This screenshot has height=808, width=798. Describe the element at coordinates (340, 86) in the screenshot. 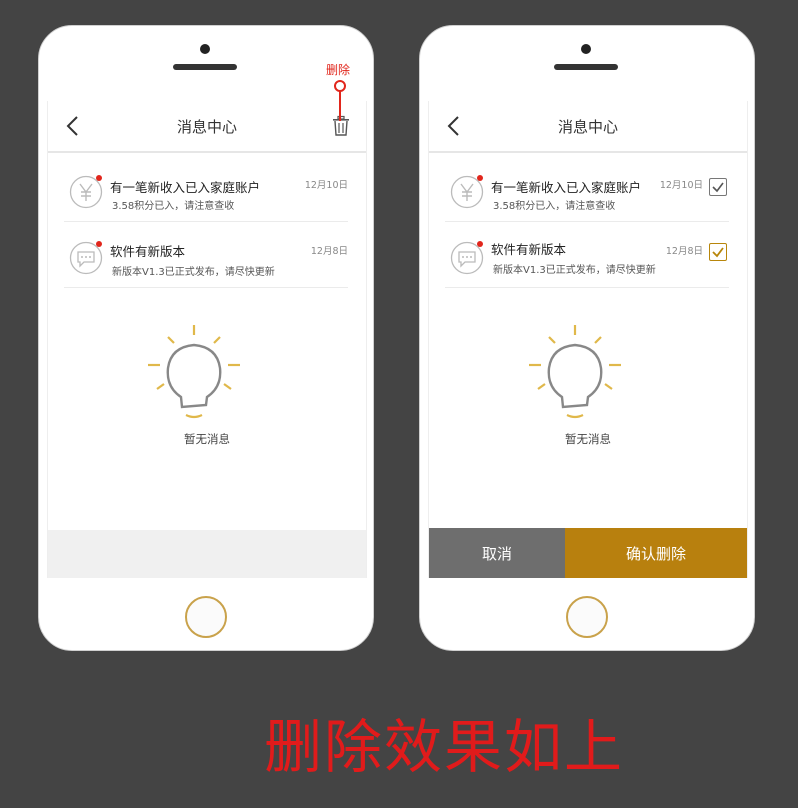

I see `annotation-marker` at that location.